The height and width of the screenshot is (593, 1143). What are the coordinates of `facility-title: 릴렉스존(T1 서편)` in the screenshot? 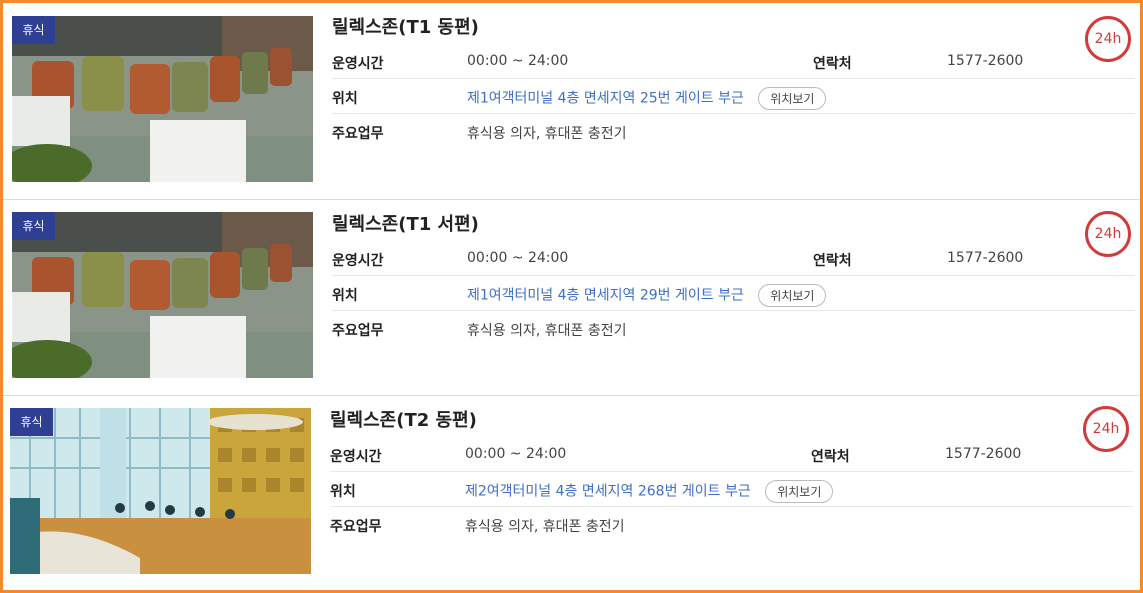 It's located at (405, 224).